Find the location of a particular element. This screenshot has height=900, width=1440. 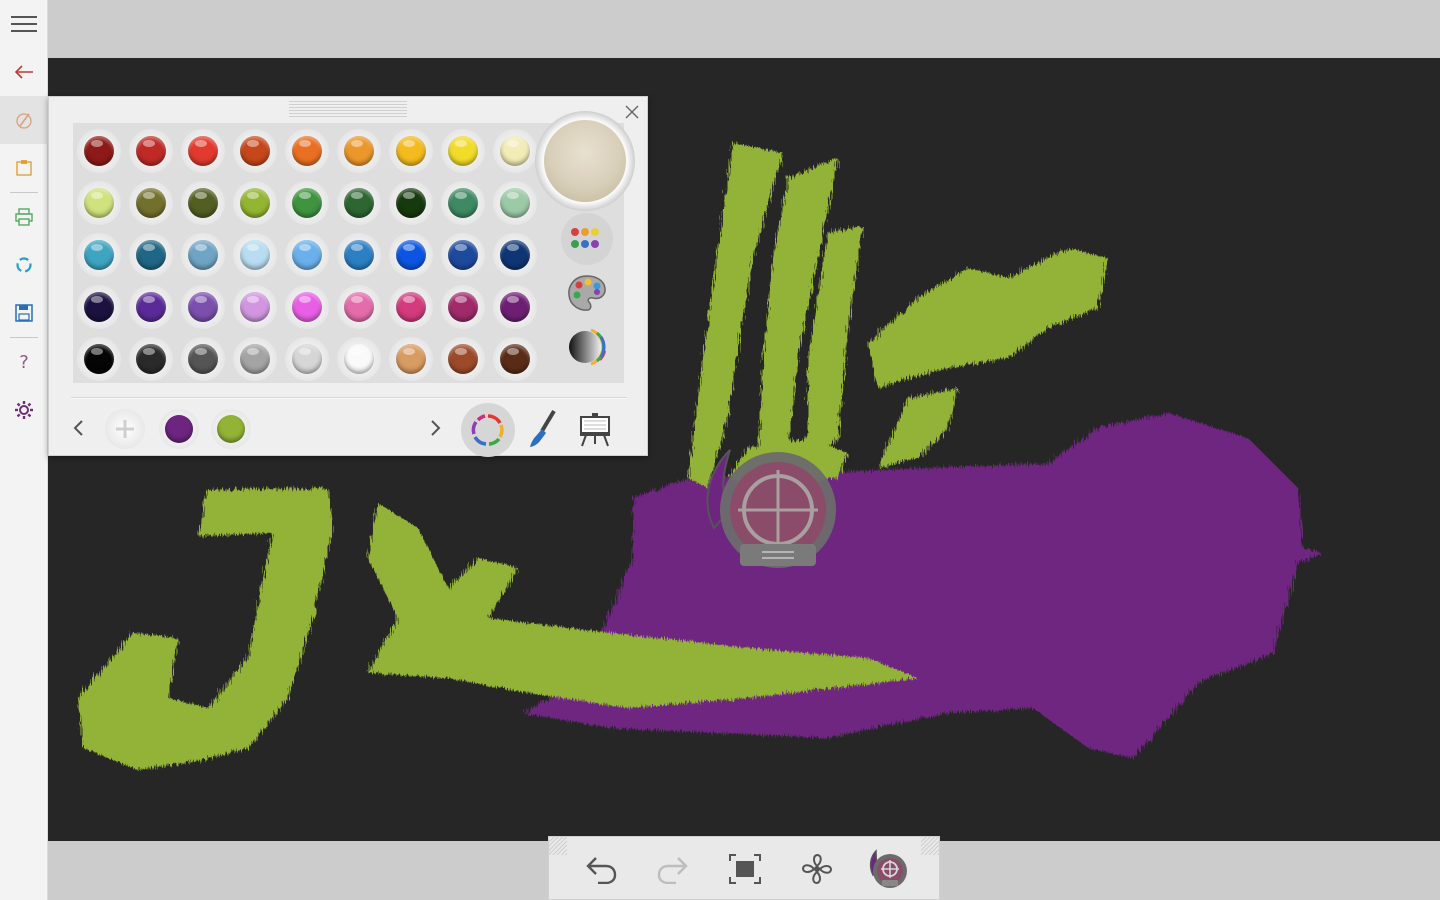

toolbar-grip-left is located at coordinates (558, 846).